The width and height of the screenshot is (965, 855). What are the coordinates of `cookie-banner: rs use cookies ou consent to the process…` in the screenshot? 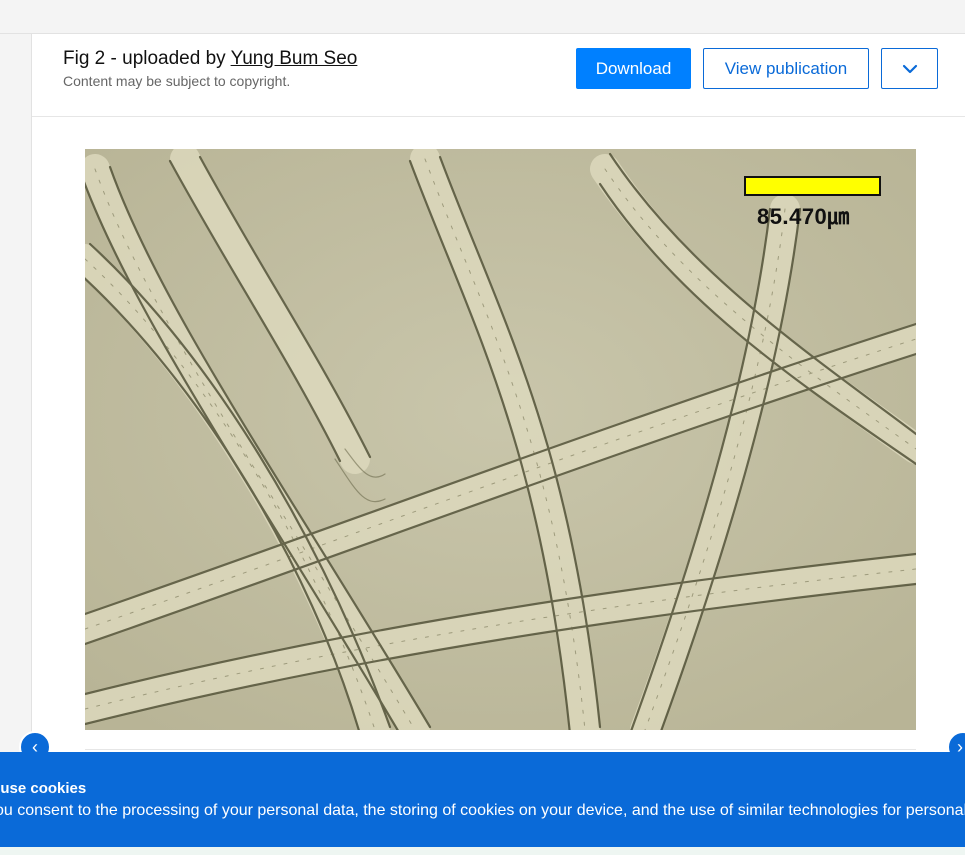 It's located at (482, 799).